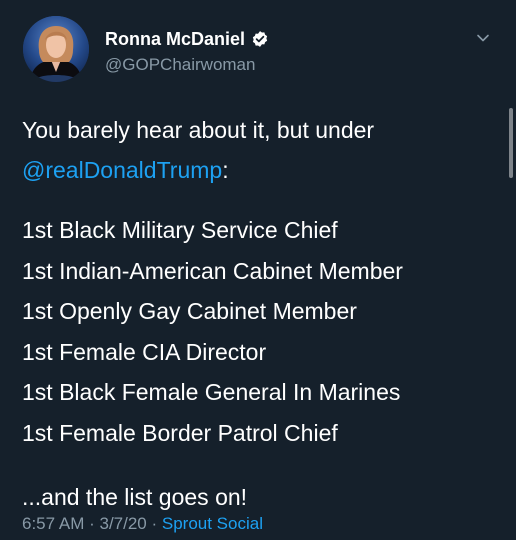 The height and width of the screenshot is (540, 516). I want to click on profile-photo, so click(56, 49).